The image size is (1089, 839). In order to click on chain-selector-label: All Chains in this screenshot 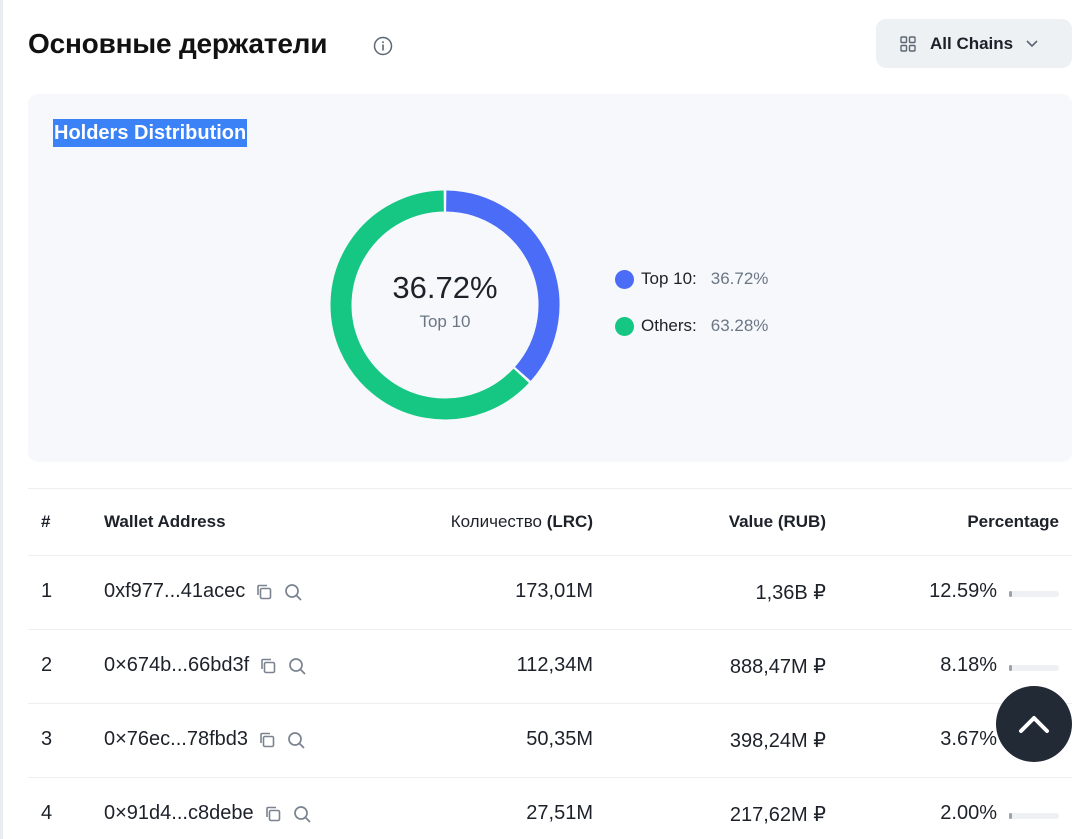, I will do `click(972, 43)`.